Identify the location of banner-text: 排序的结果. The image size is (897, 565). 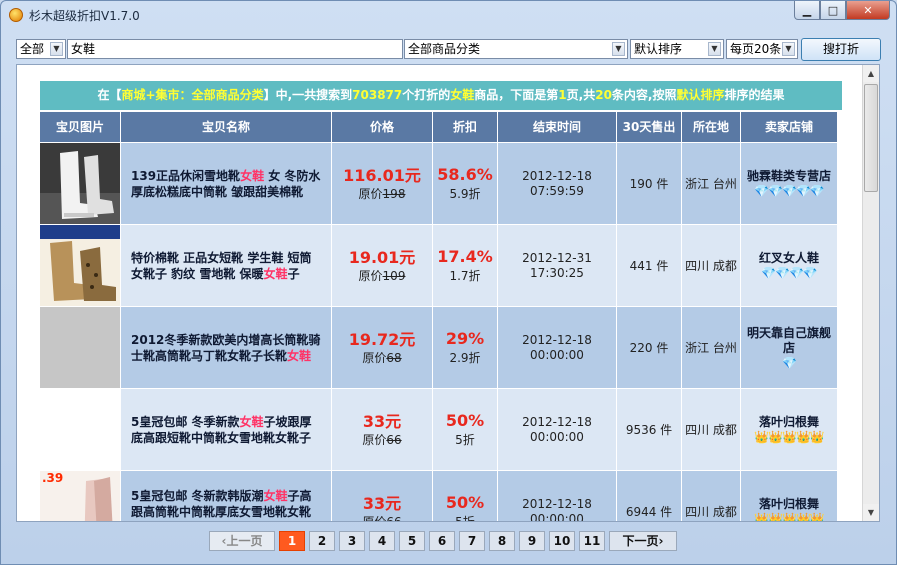
(754, 95).